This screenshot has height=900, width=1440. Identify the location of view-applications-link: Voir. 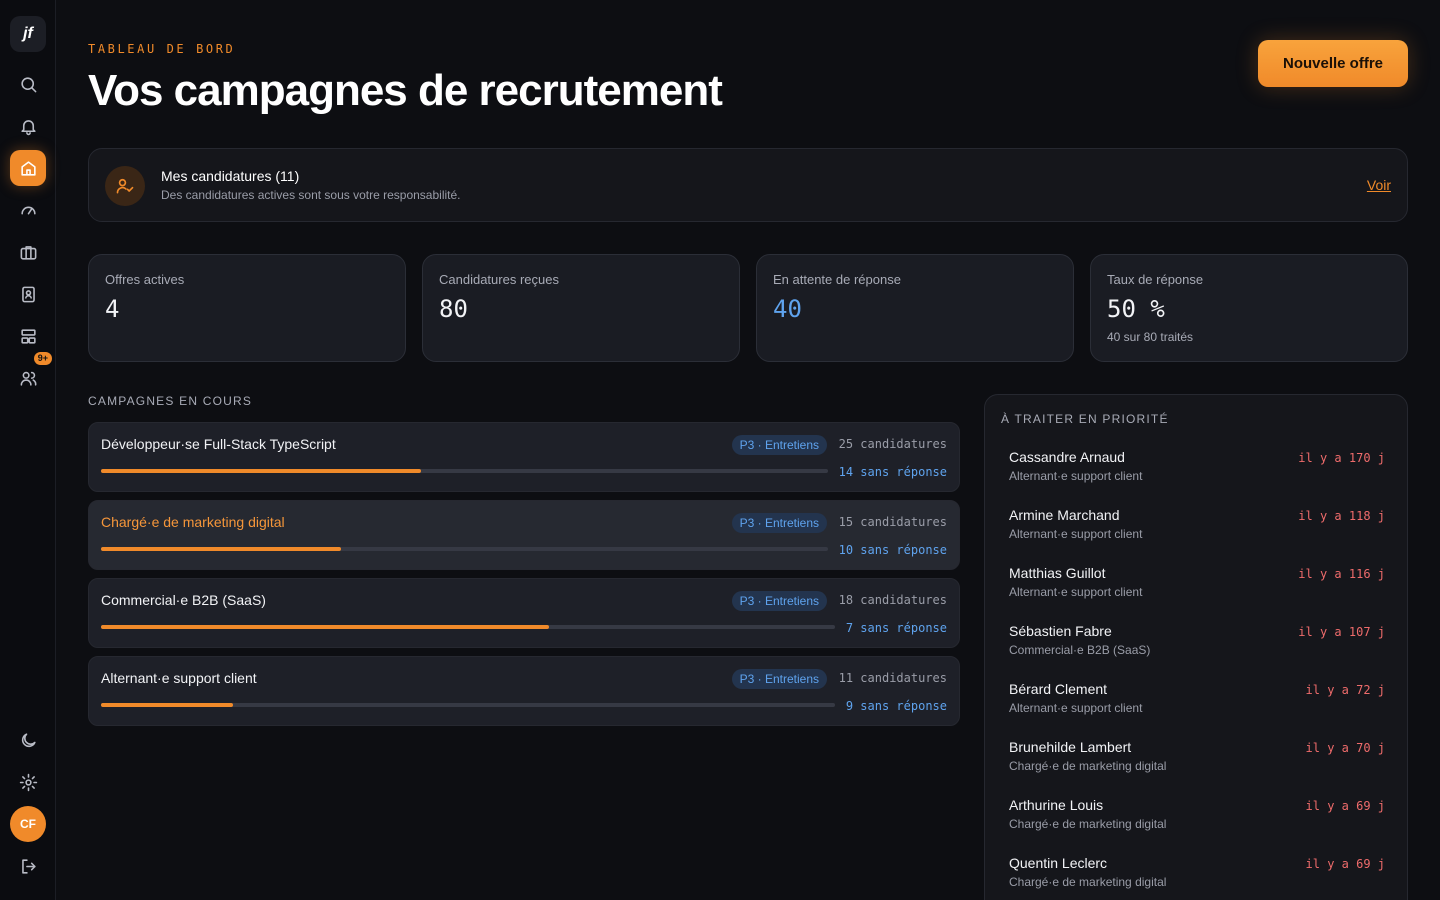
(1379, 185).